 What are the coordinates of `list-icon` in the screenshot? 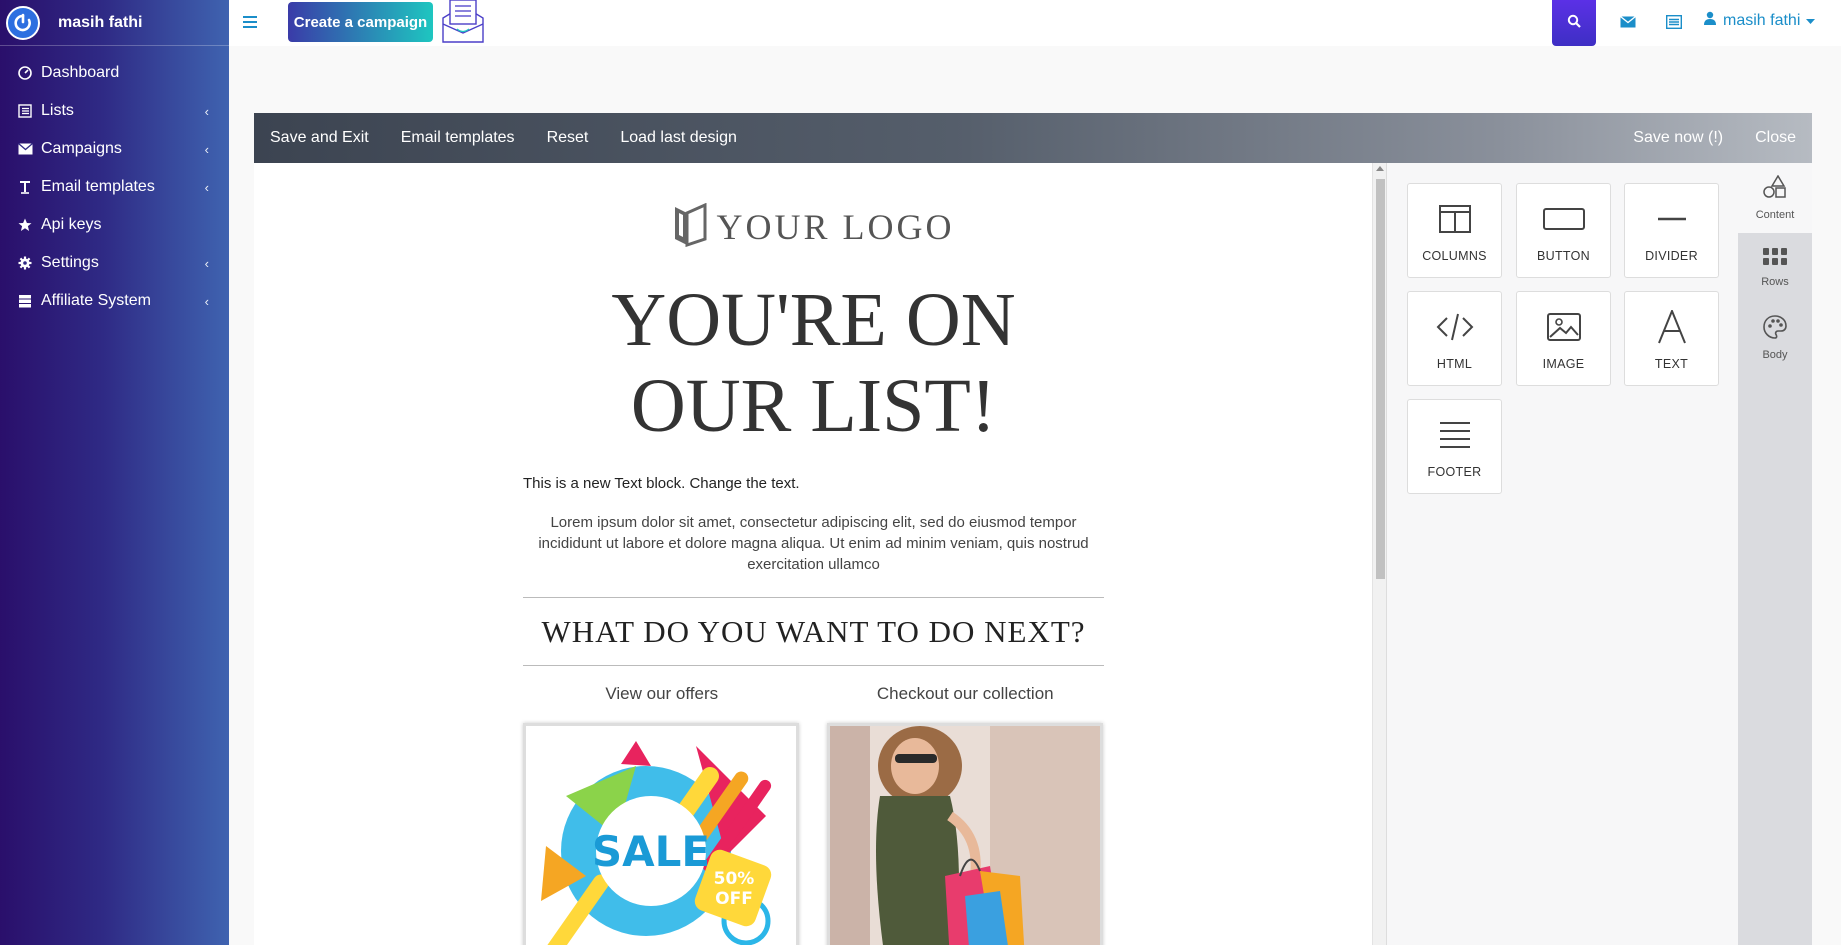 It's located at (25, 111).